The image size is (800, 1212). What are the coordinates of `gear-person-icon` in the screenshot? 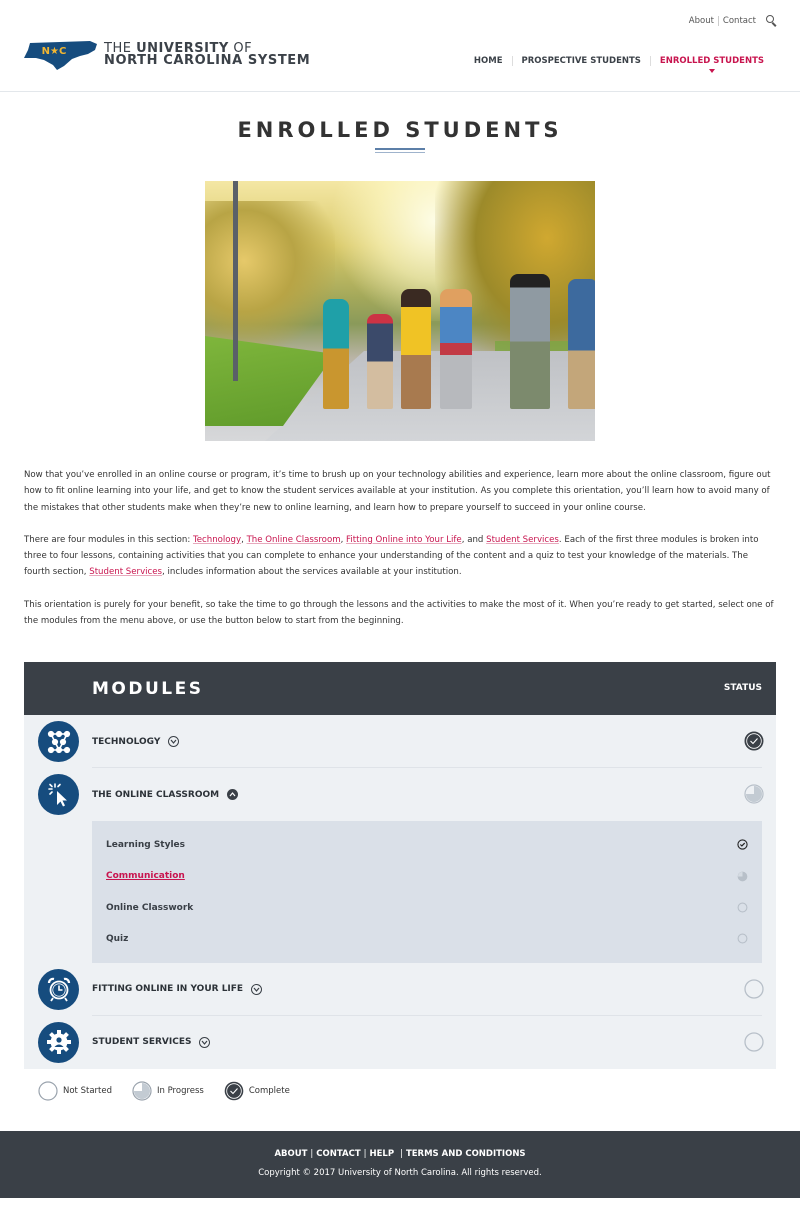 It's located at (58, 1042).